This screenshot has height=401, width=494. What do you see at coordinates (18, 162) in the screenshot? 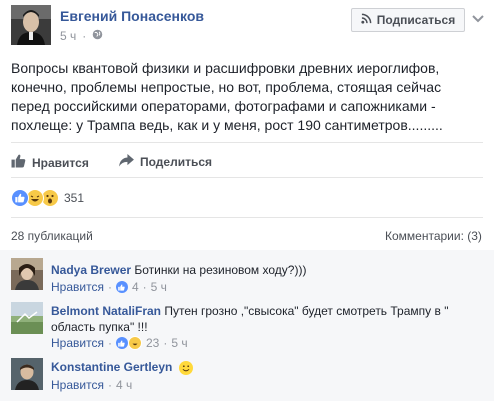
I see `thumbs-up-icon` at bounding box center [18, 162].